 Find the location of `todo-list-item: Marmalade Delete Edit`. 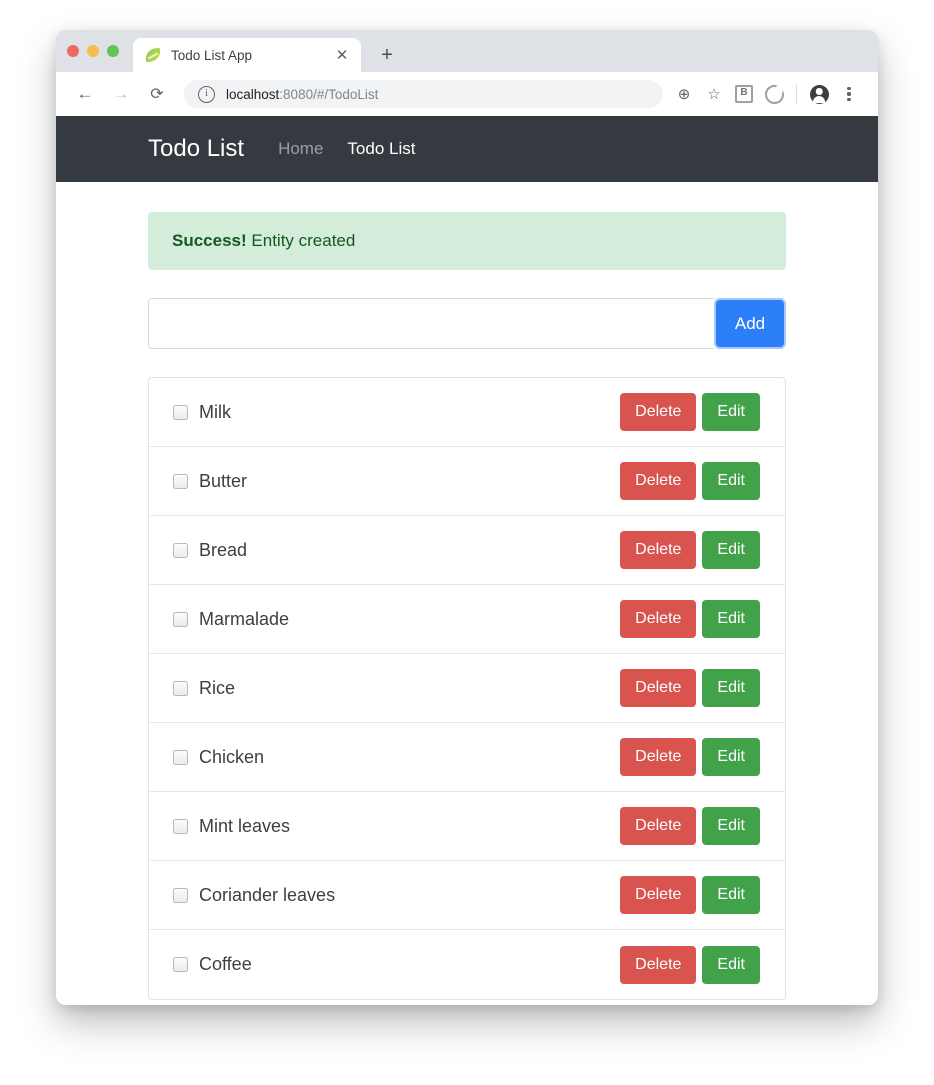

todo-list-item: Marmalade Delete Edit is located at coordinates (467, 619).